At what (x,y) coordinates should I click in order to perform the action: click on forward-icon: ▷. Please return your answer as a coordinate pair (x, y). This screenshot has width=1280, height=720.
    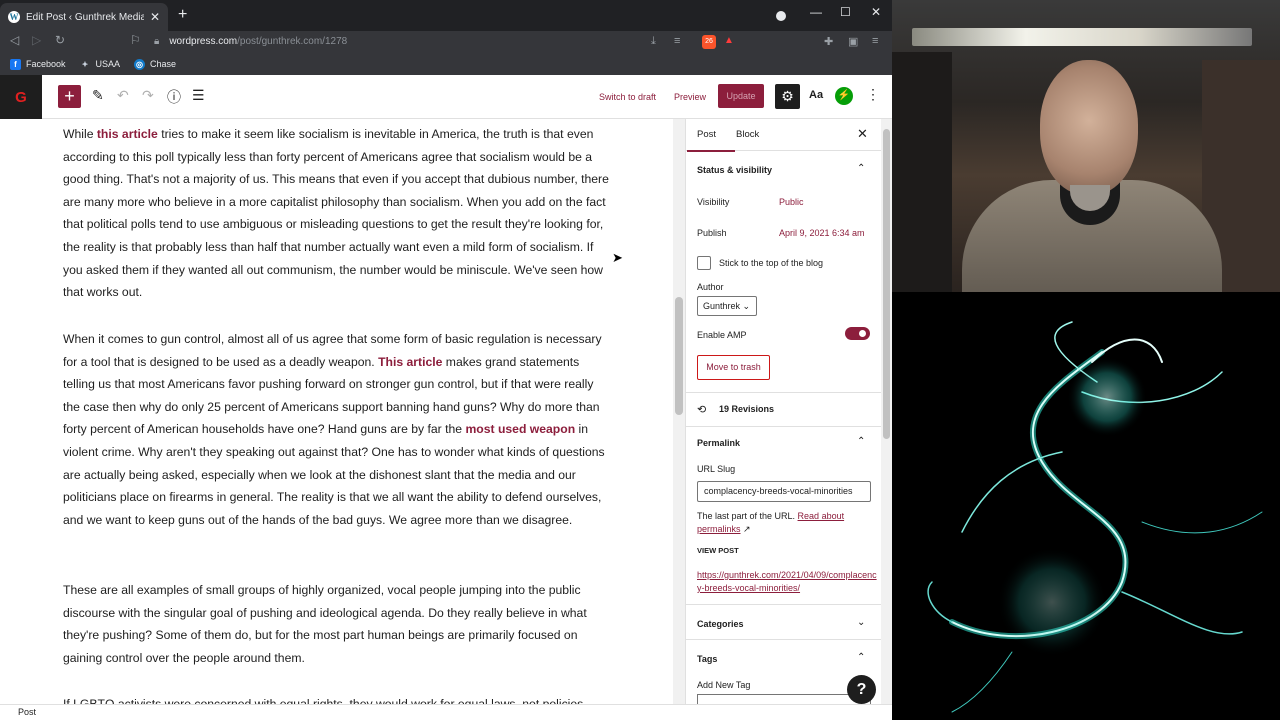
    Looking at the image, I should click on (36, 40).